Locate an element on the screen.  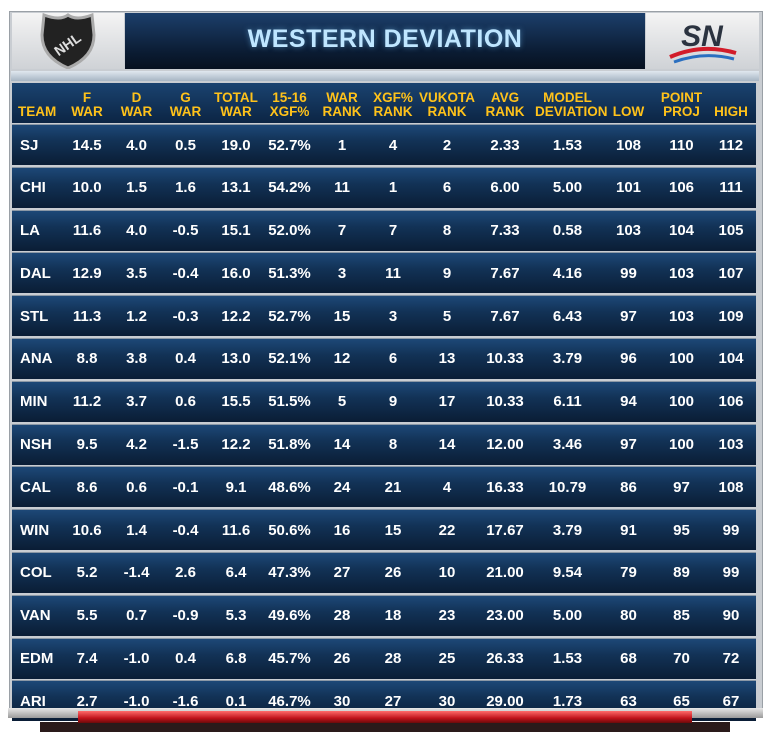
column-header: LOW is located at coordinates (628, 111).